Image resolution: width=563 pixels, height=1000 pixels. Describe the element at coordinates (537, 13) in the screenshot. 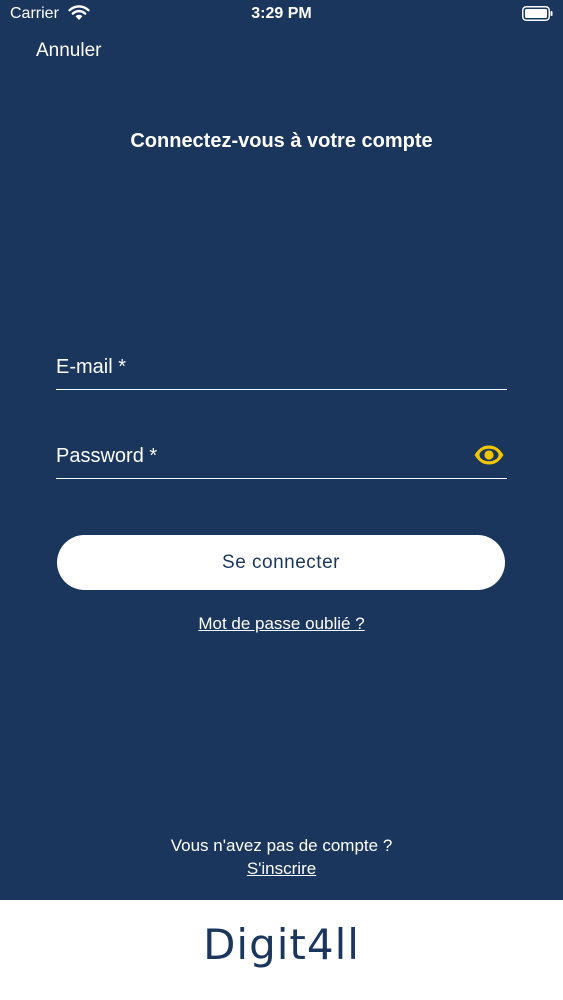

I see `battery-icon` at that location.